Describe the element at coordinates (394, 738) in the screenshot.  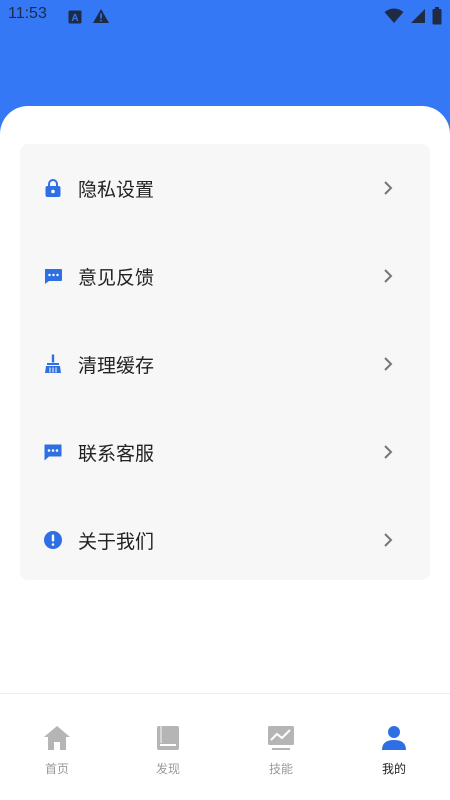
I see `person-icon` at that location.